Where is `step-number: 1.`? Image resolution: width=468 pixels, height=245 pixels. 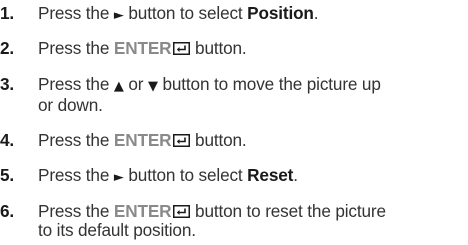 step-number: 1. is located at coordinates (7, 13).